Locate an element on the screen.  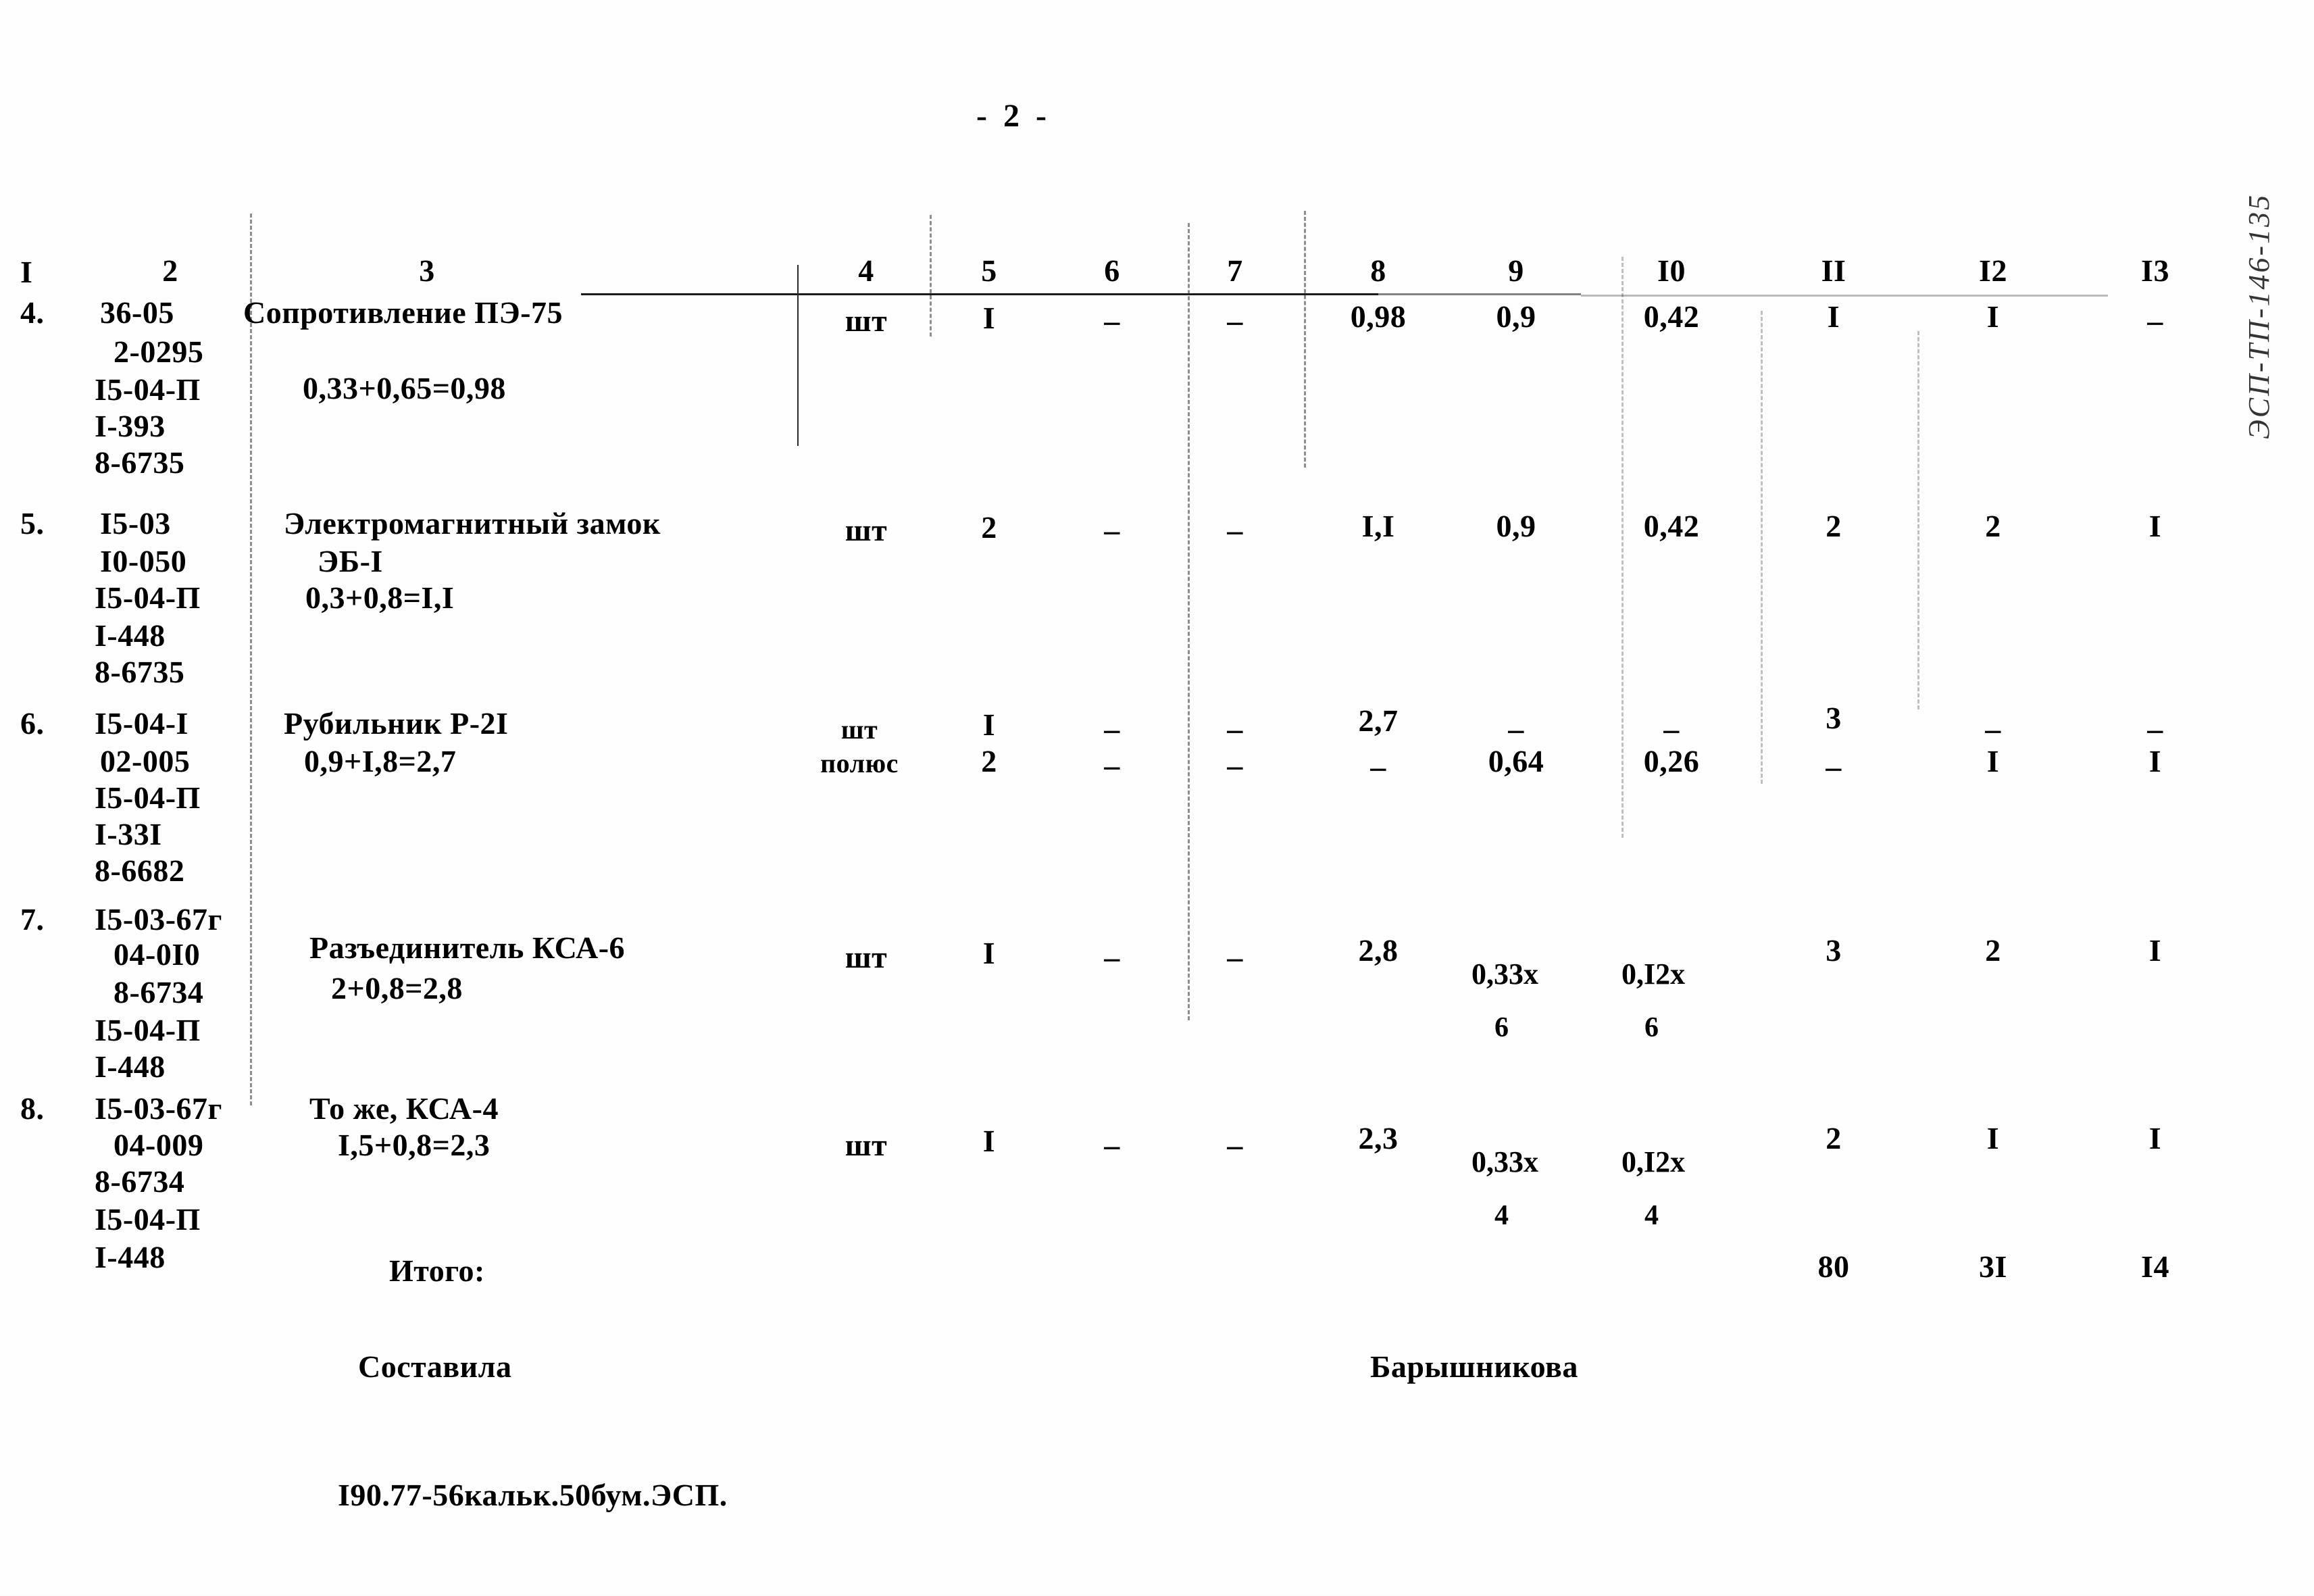
header-rule-left is located at coordinates (980, 294).